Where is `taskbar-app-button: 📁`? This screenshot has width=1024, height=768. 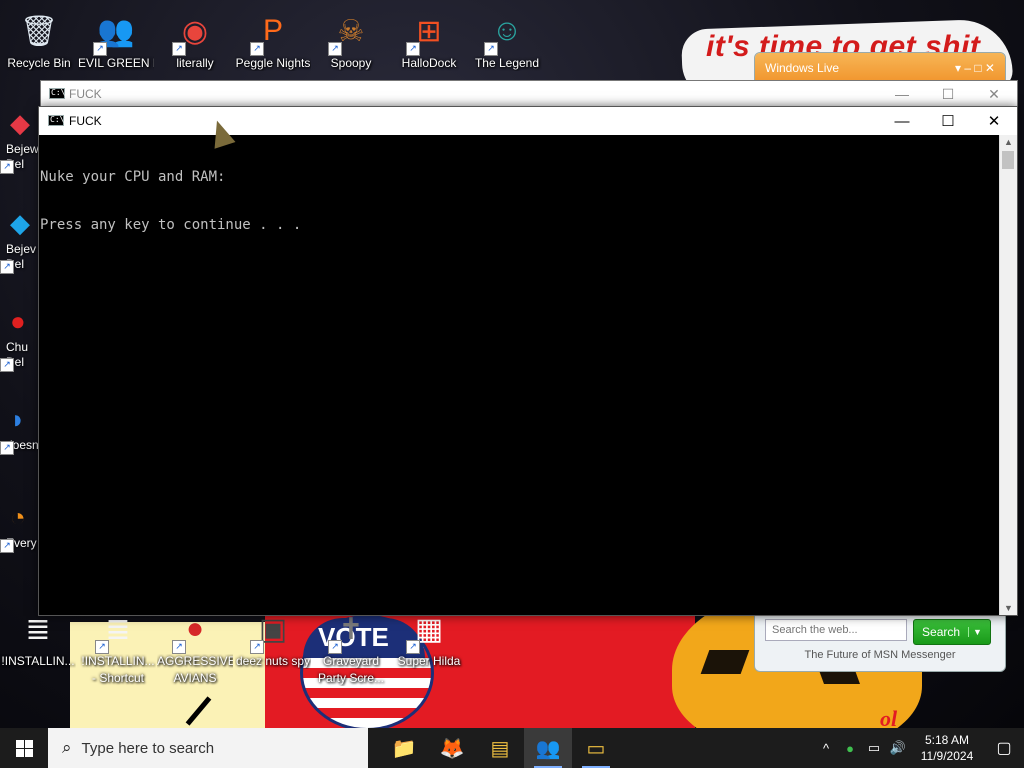 taskbar-app-button: 📁 is located at coordinates (404, 748).